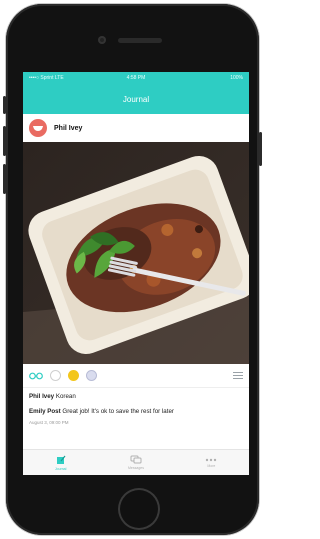  What do you see at coordinates (4, 179) in the screenshot?
I see `volume-down-button` at bounding box center [4, 179].